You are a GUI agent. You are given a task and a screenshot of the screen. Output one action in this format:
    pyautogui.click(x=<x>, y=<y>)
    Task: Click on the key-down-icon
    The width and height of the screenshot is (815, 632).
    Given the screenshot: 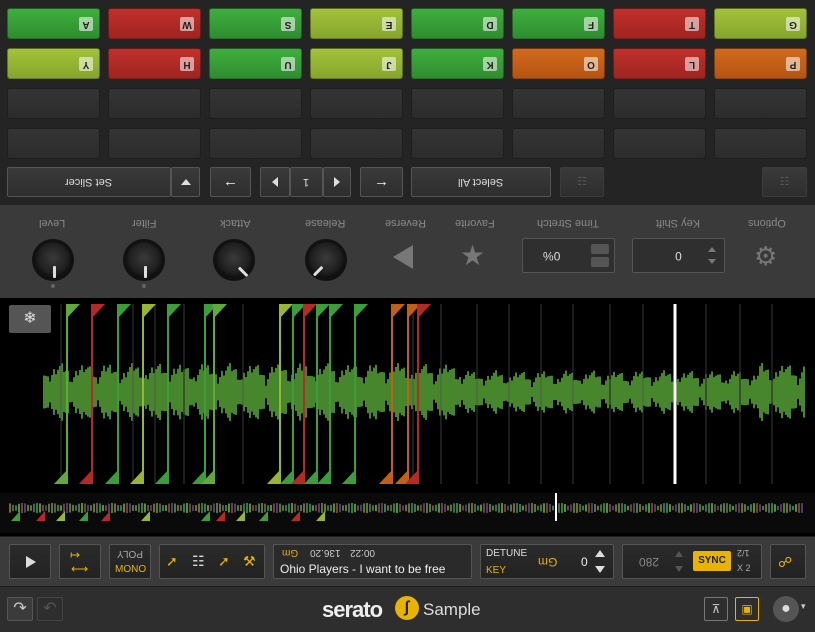 What is the action you would take?
    pyautogui.click(x=712, y=261)
    